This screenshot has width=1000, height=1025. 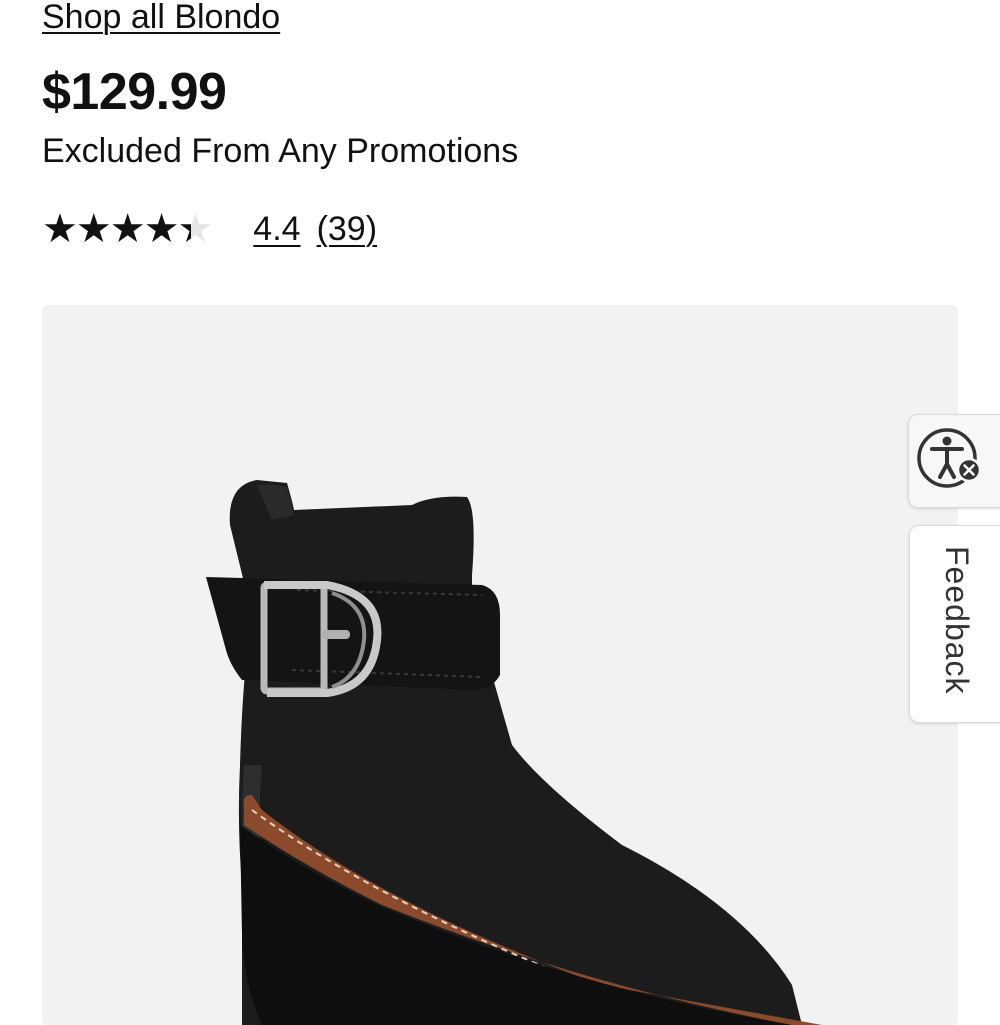 What do you see at coordinates (347, 229) in the screenshot?
I see `review-count-link: (39)` at bounding box center [347, 229].